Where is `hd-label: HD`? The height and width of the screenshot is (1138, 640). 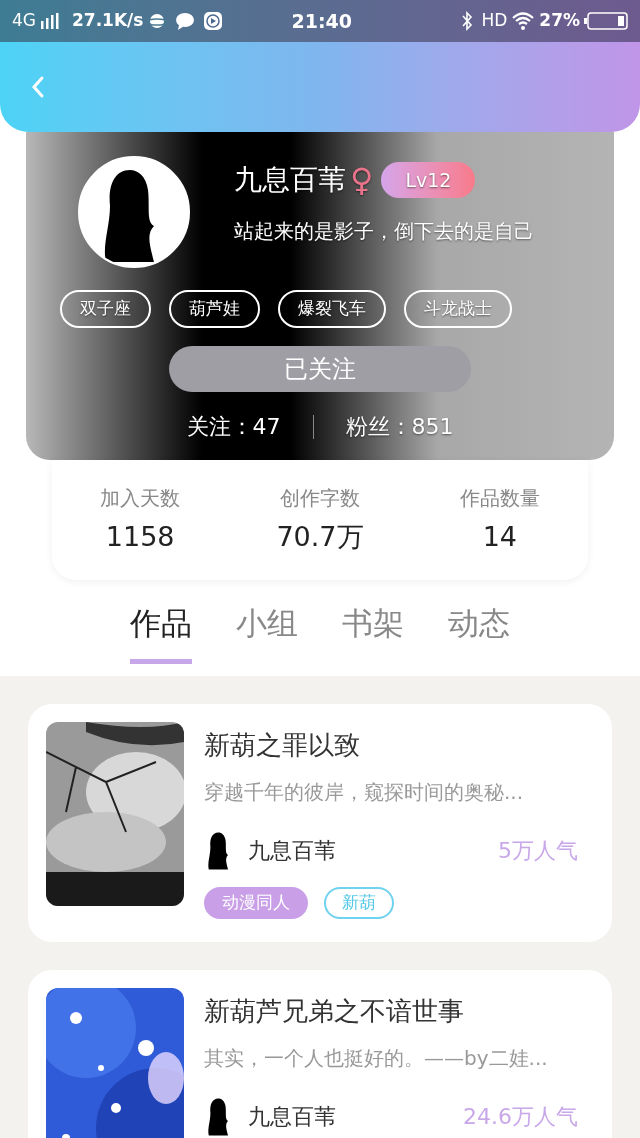
hd-label: HD is located at coordinates (494, 21).